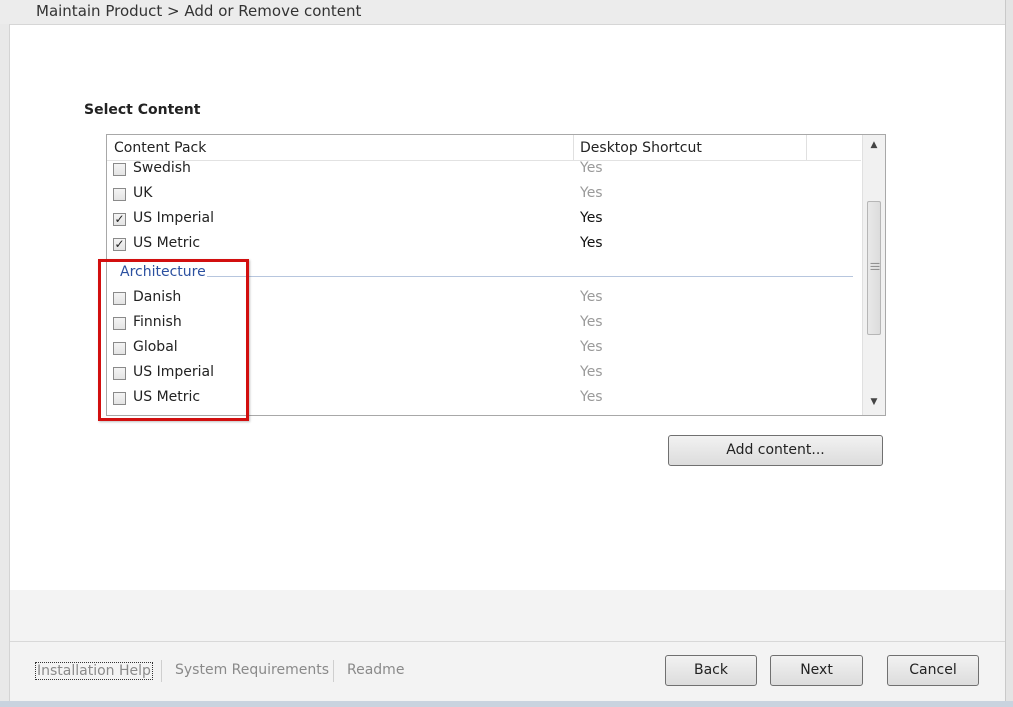 The image size is (1013, 707). Describe the element at coordinates (173, 218) in the screenshot. I see `content-pack-name: US Imperial` at that location.